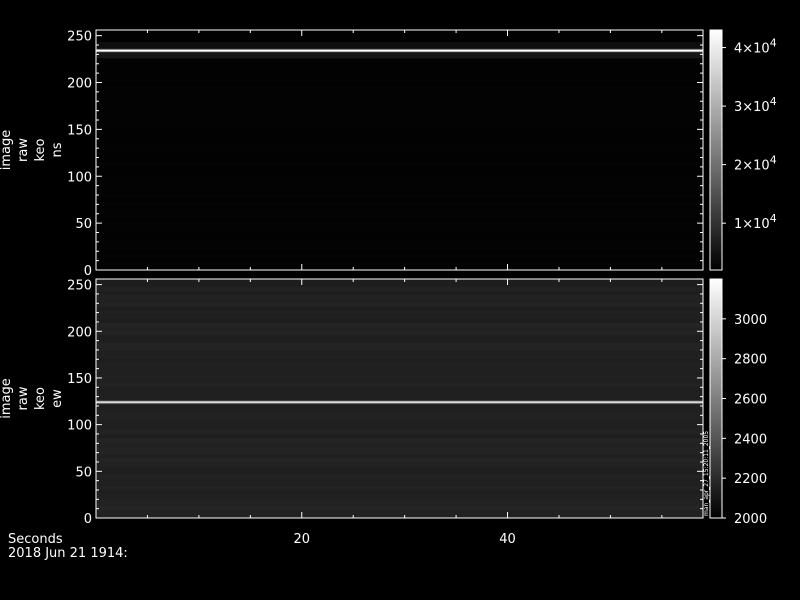  Describe the element at coordinates (750, 360) in the screenshot. I see `colorbar-tick-label: 2800` at that location.